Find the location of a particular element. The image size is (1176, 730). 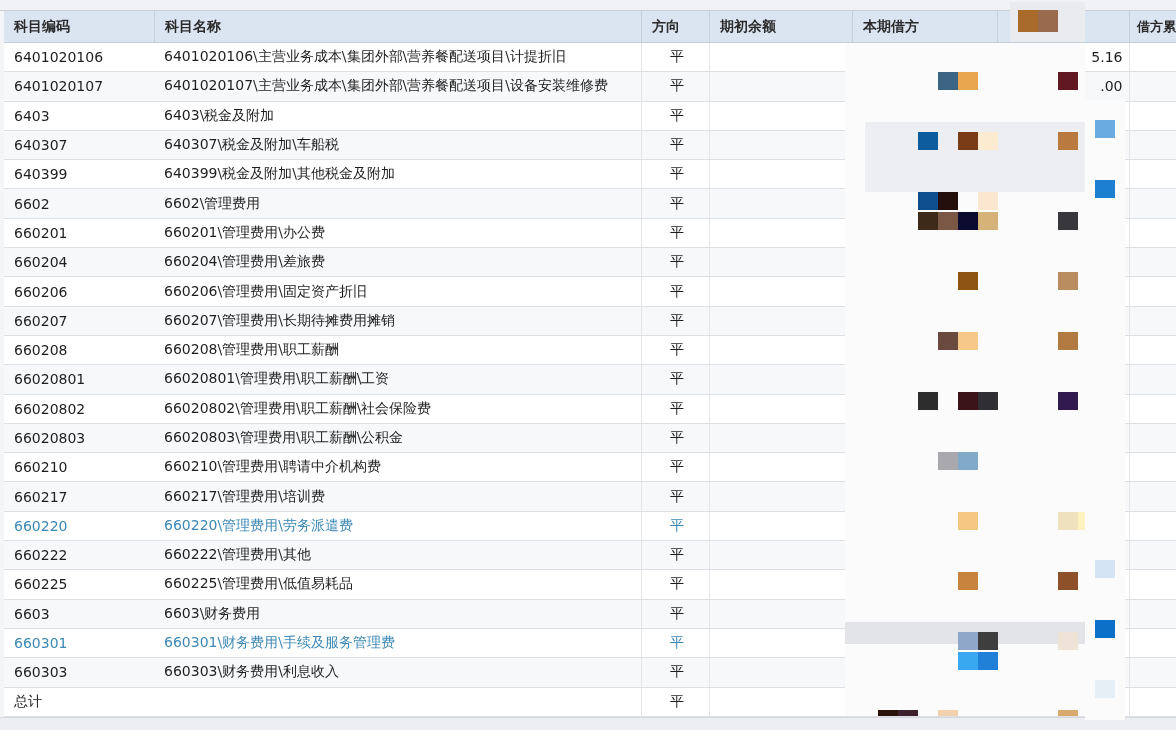

table-cell: 660207 is located at coordinates (79, 321).